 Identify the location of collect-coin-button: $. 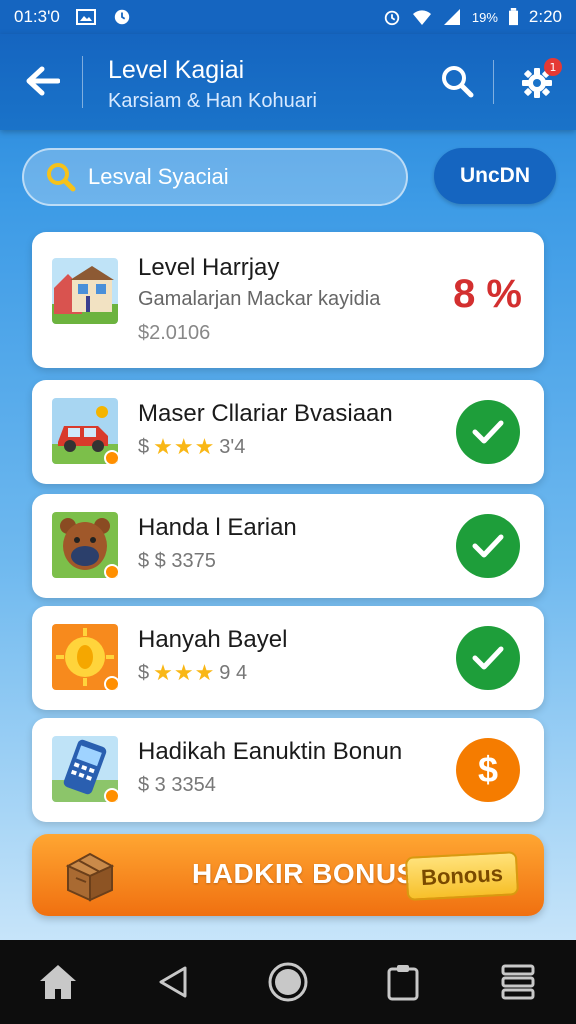
(488, 770).